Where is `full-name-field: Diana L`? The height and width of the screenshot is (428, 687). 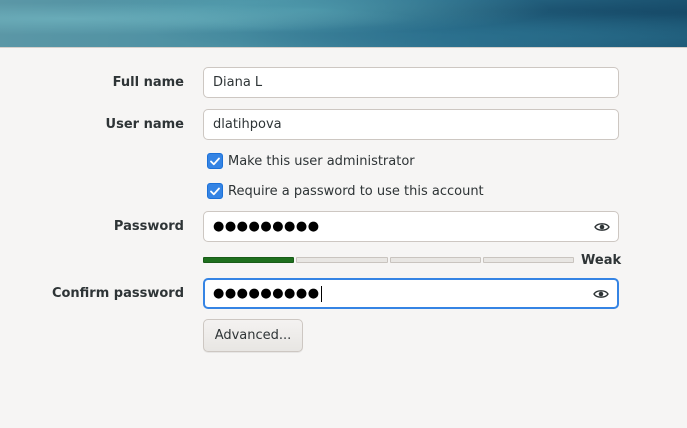
full-name-field: Diana L is located at coordinates (411, 82).